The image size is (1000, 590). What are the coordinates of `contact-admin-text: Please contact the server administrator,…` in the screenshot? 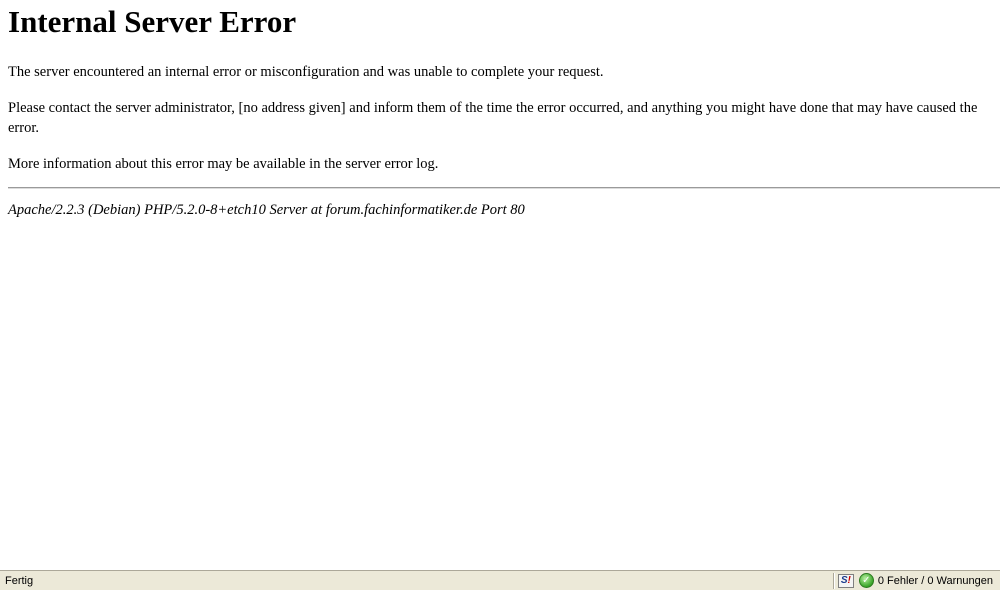 It's located at (493, 108).